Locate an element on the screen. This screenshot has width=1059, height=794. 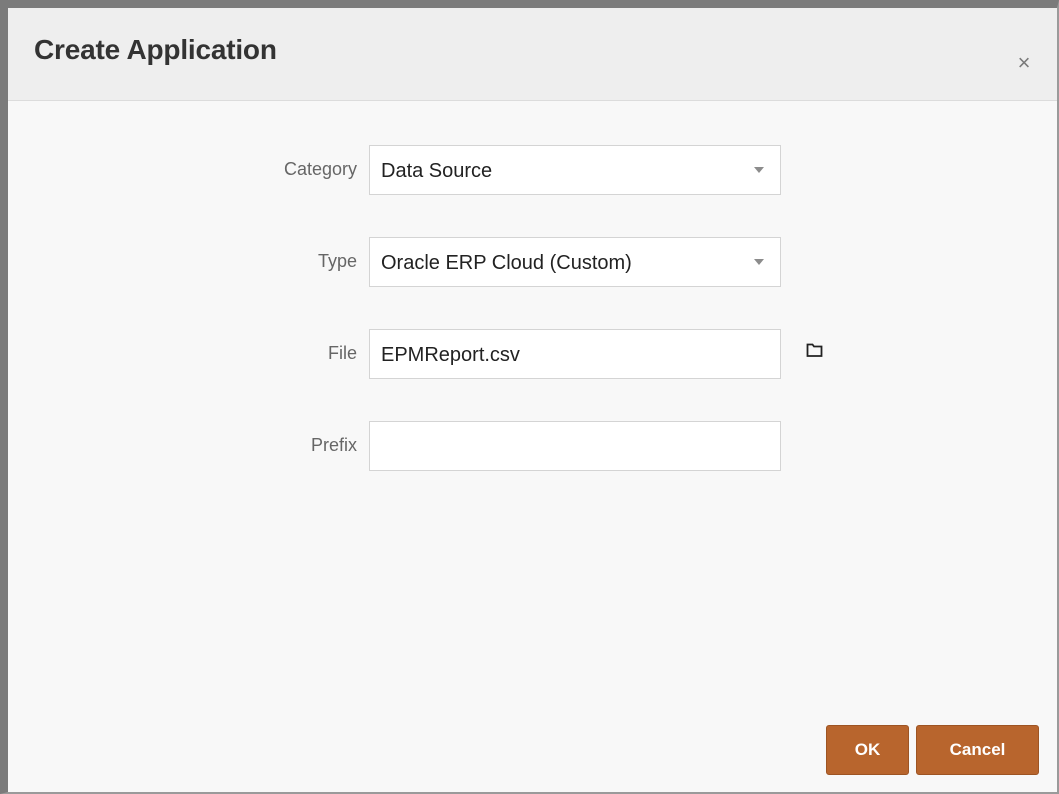
type-label: Type is located at coordinates (337, 261).